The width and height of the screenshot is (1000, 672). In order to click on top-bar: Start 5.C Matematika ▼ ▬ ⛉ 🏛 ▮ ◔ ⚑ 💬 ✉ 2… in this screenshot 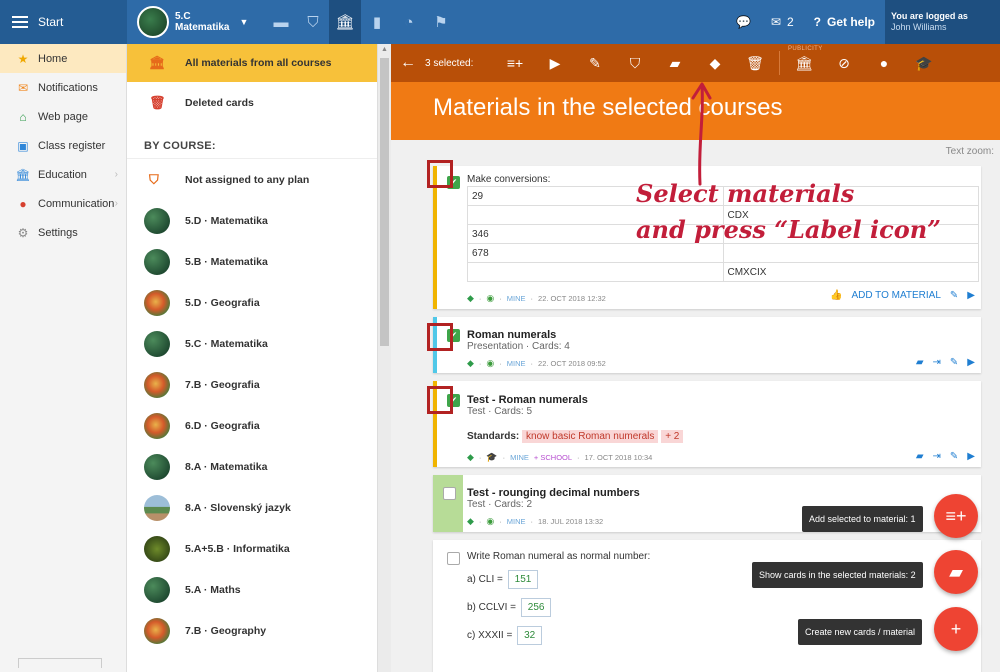, I will do `click(500, 22)`.